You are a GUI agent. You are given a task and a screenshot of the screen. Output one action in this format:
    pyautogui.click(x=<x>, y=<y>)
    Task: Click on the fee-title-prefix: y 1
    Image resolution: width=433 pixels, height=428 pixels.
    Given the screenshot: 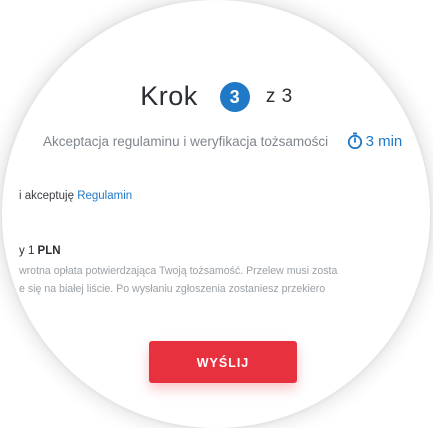 What is the action you would take?
    pyautogui.click(x=27, y=251)
    